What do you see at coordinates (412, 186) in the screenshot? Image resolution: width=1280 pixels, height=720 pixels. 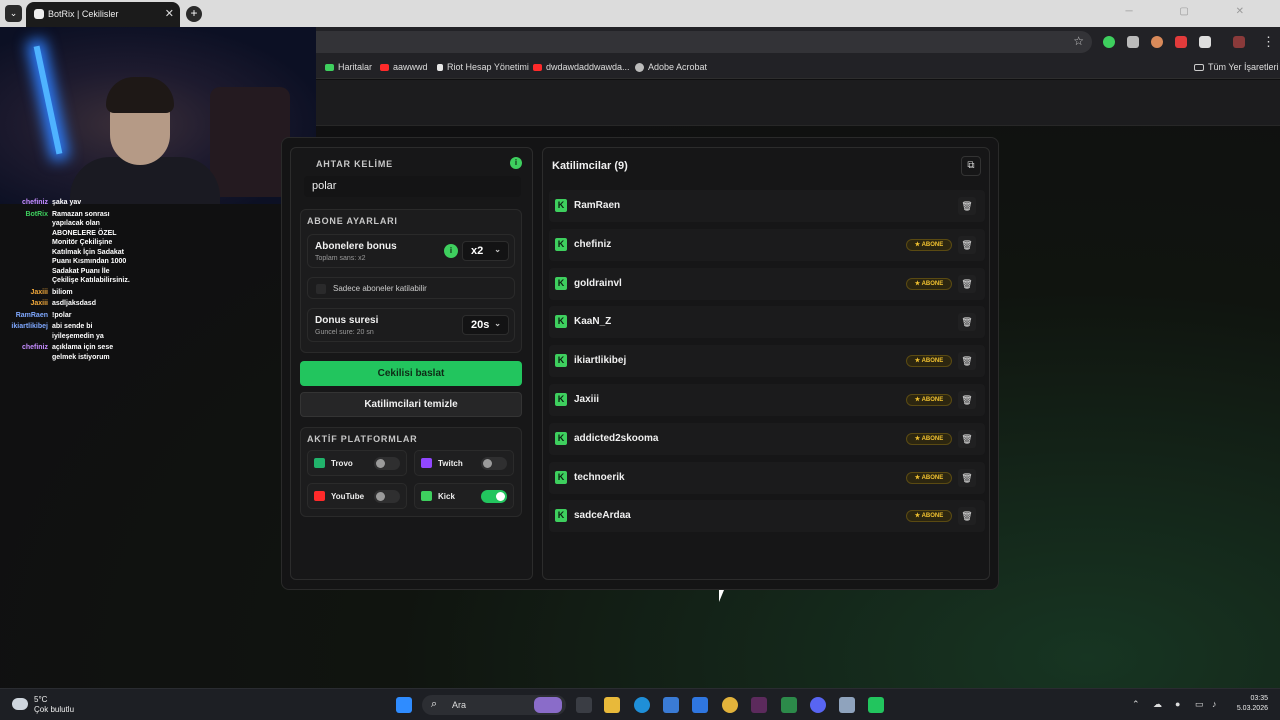 I see `keyword-input: polar` at bounding box center [412, 186].